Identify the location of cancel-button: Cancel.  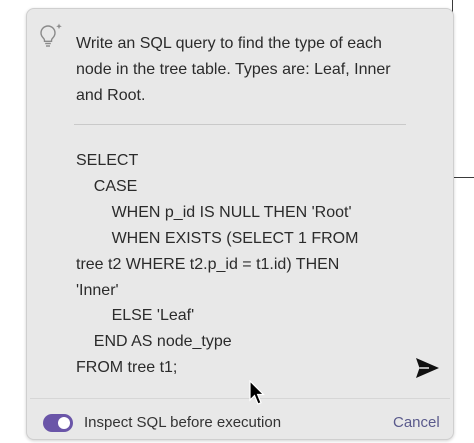
(416, 423).